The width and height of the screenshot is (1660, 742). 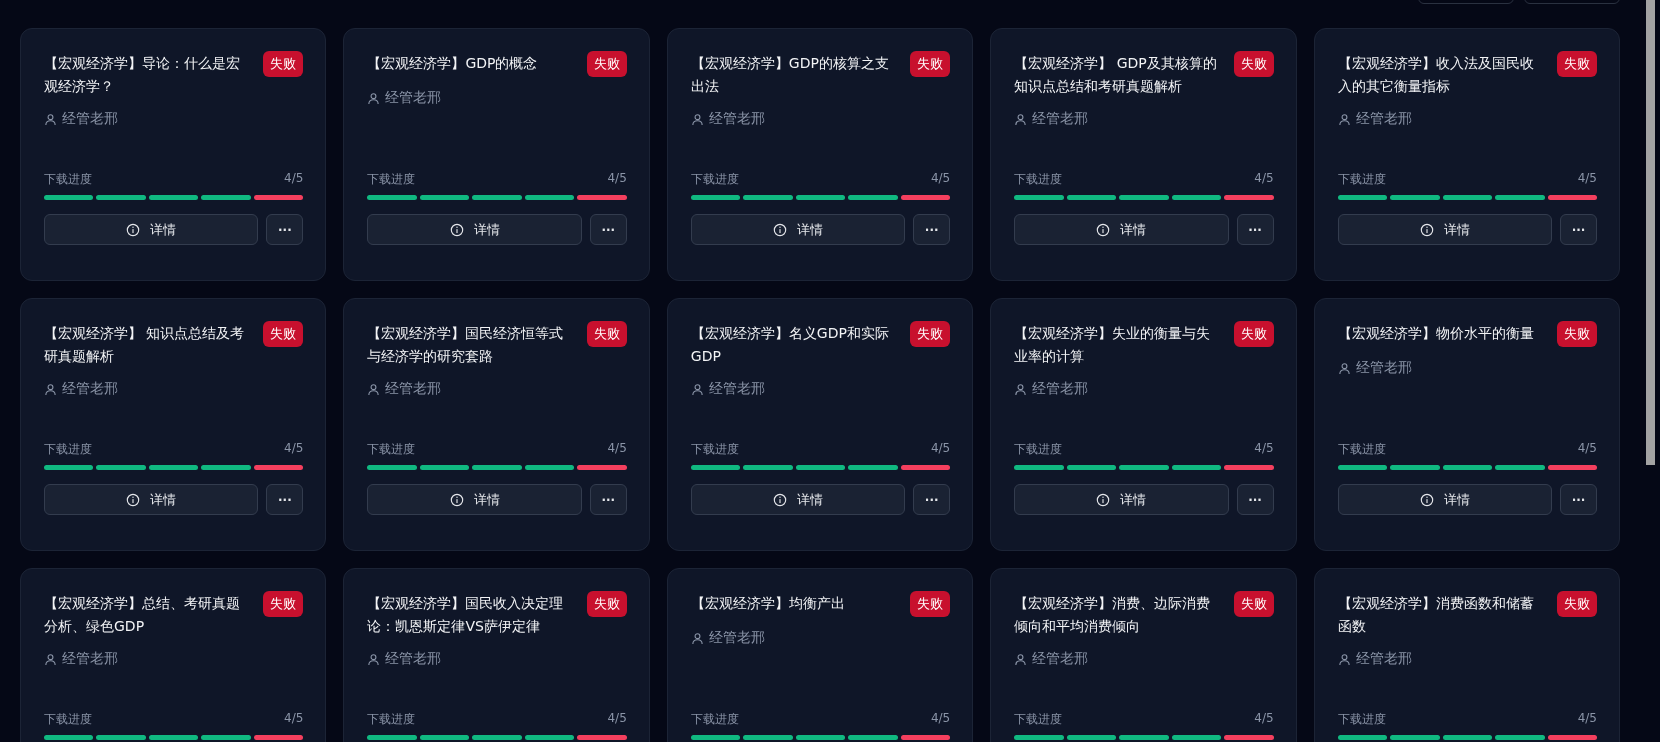 What do you see at coordinates (790, 75) in the screenshot?
I see `card-title: 【宏观经济学】GDP的核算之支出法` at bounding box center [790, 75].